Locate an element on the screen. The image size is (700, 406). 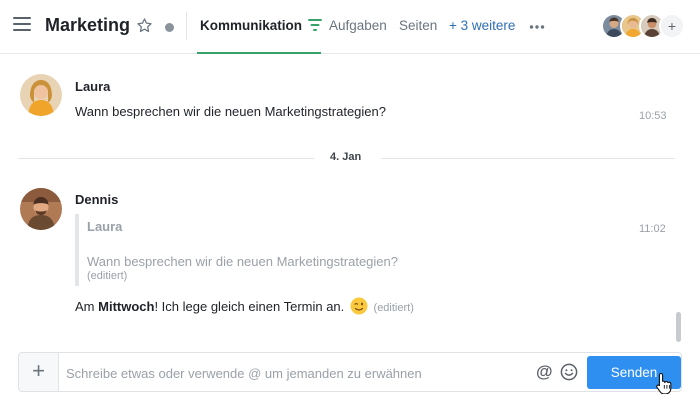
message-composer: + @ Senden is located at coordinates (350, 372).